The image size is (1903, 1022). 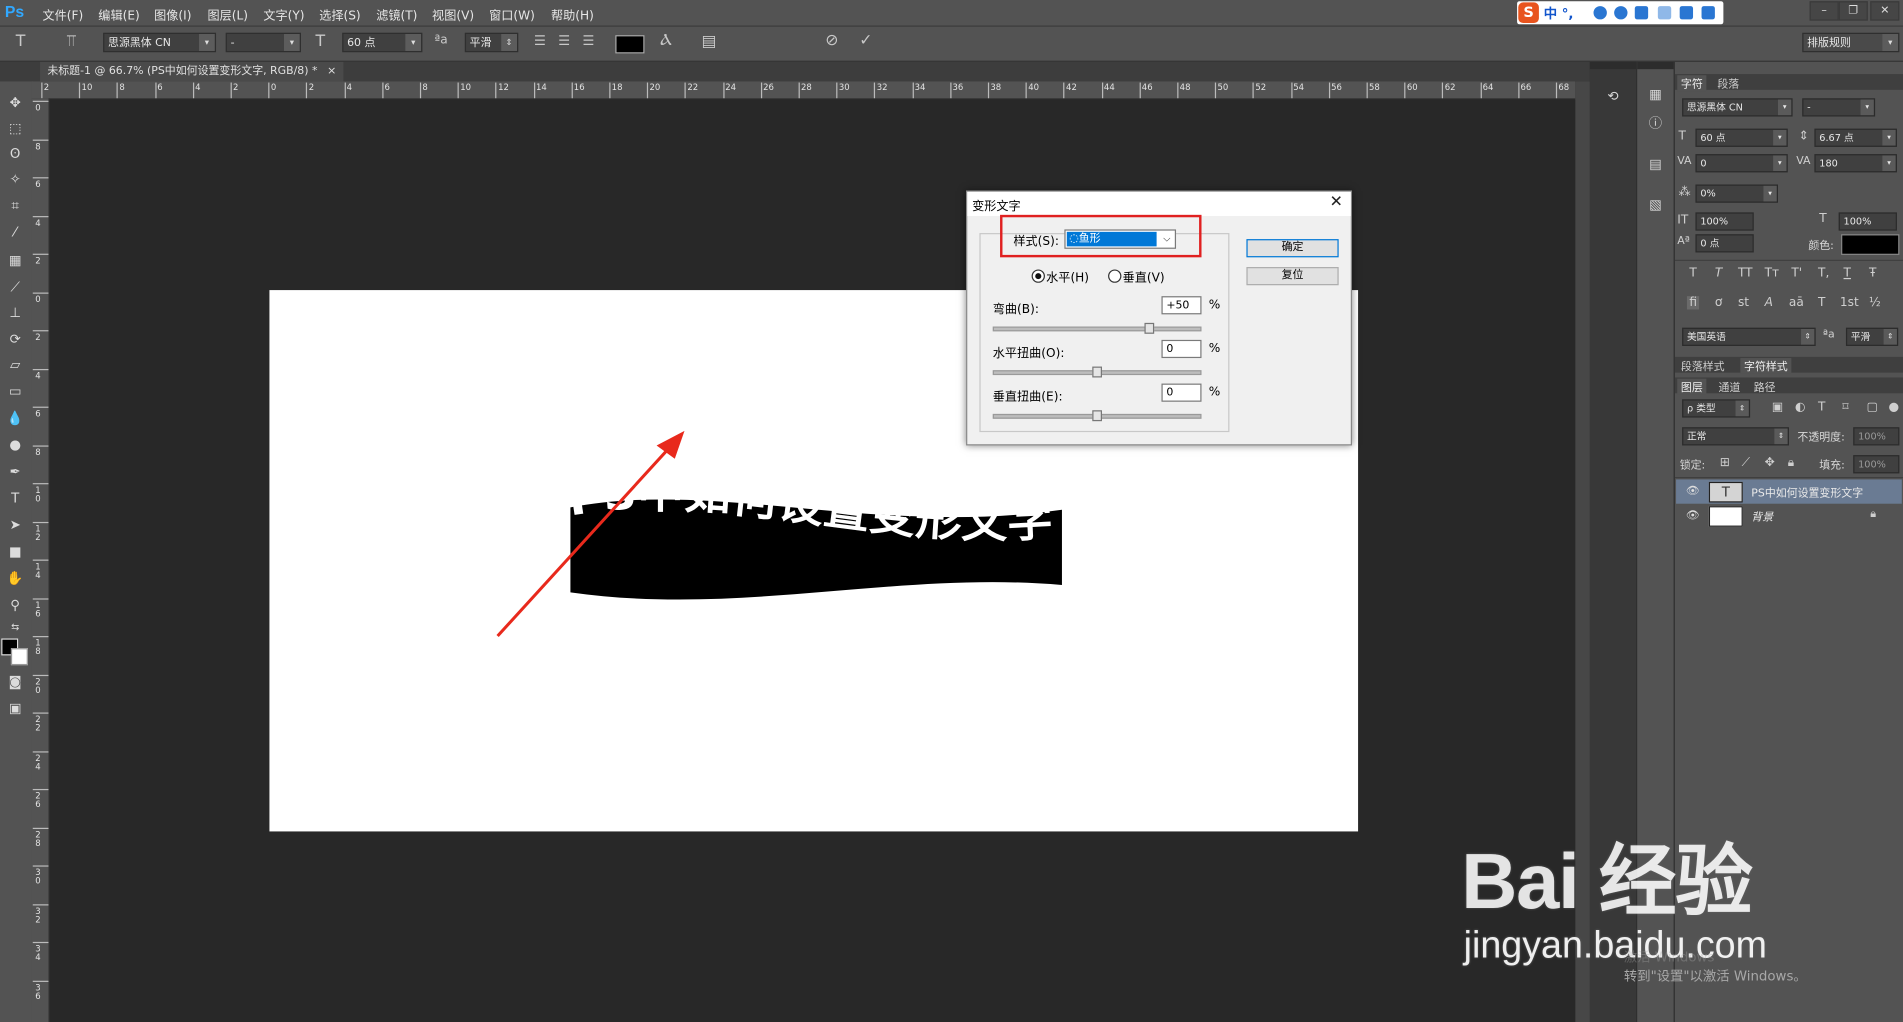 What do you see at coordinates (1159, 204) in the screenshot?
I see `dialog-titlebar: 变形文字 ✕` at bounding box center [1159, 204].